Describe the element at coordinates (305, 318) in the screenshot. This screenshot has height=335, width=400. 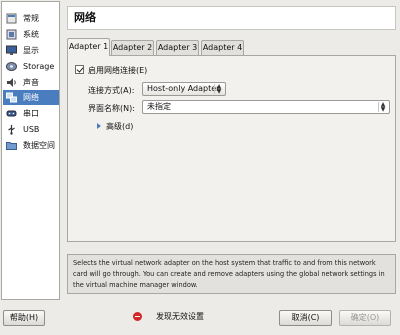
I see `cancel-button: 取消(C)` at that location.